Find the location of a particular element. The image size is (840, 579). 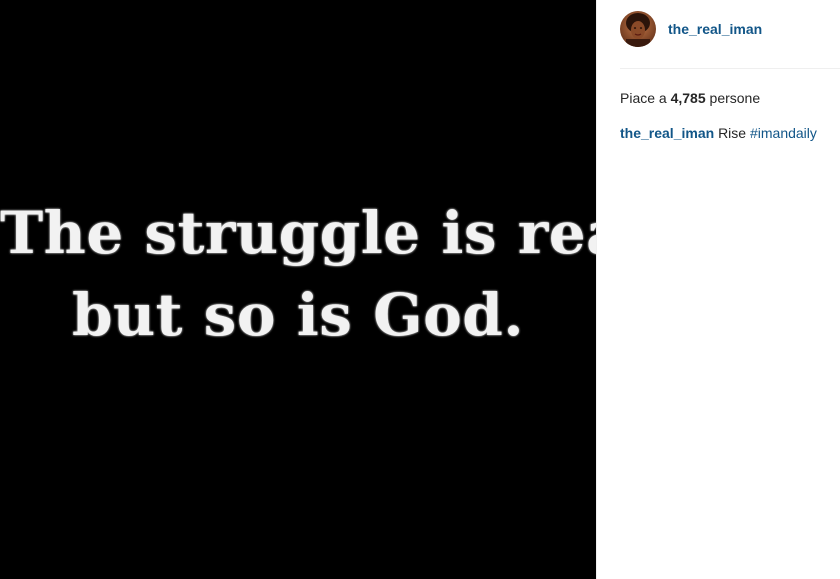

post-header: the_real_iman is located at coordinates (730, 34).